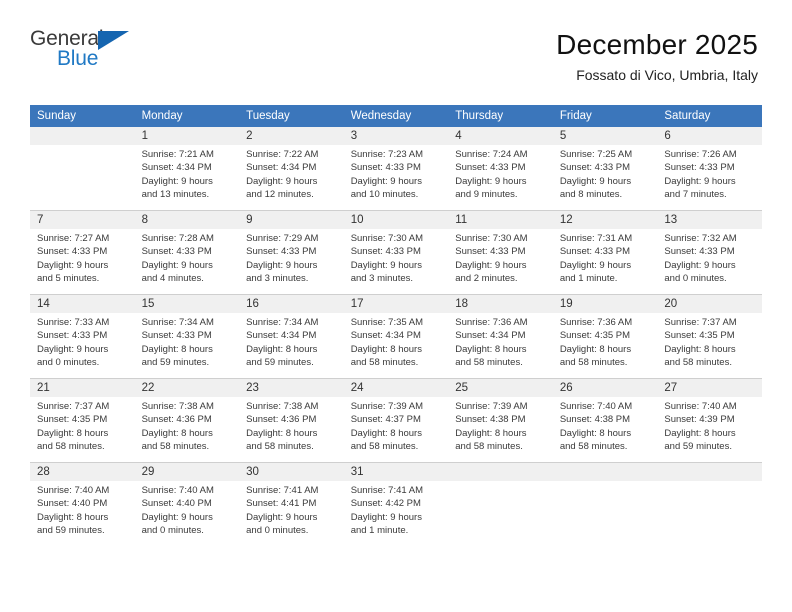  What do you see at coordinates (605, 303) in the screenshot?
I see `day-number-19: 19` at bounding box center [605, 303].